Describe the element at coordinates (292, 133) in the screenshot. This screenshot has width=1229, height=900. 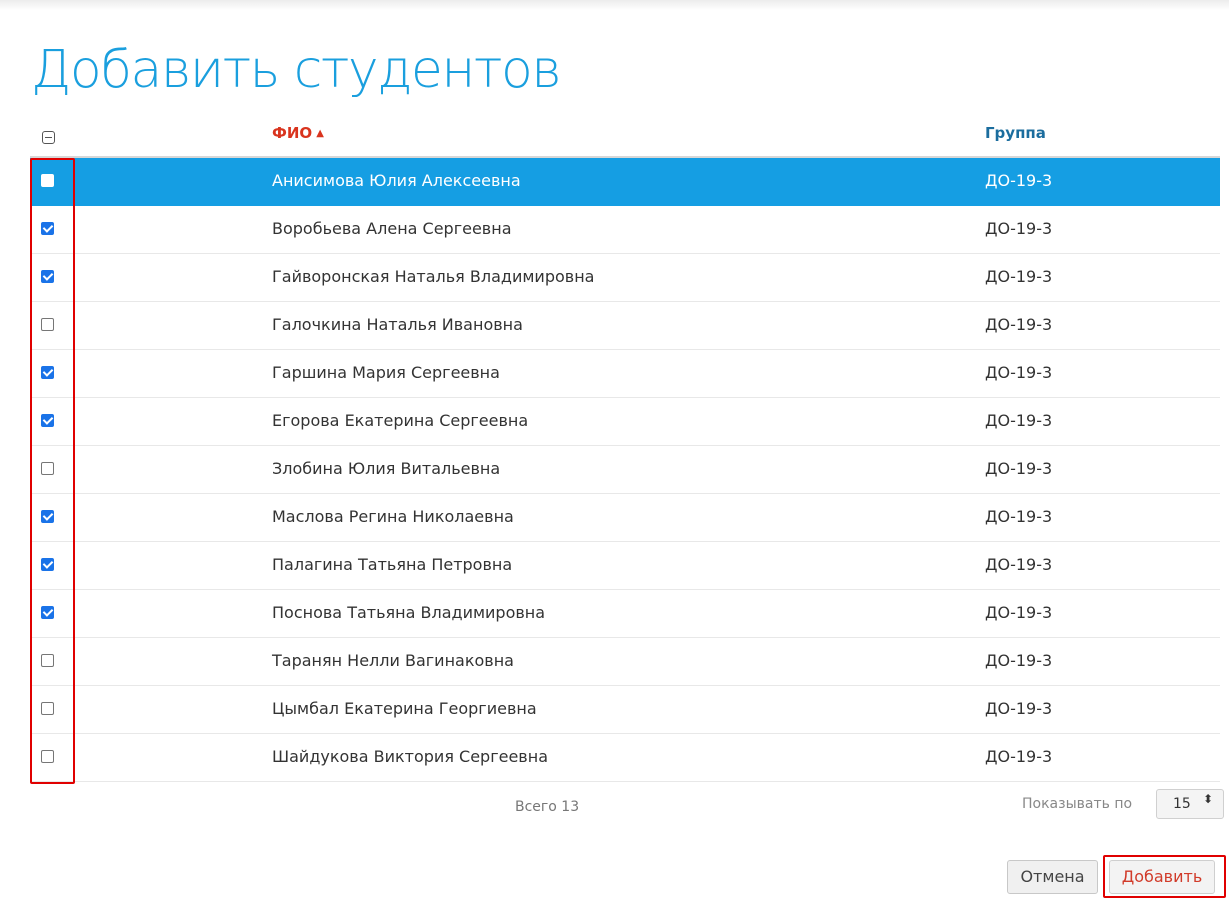
I see `column-header-fio-label: ФИО` at that location.